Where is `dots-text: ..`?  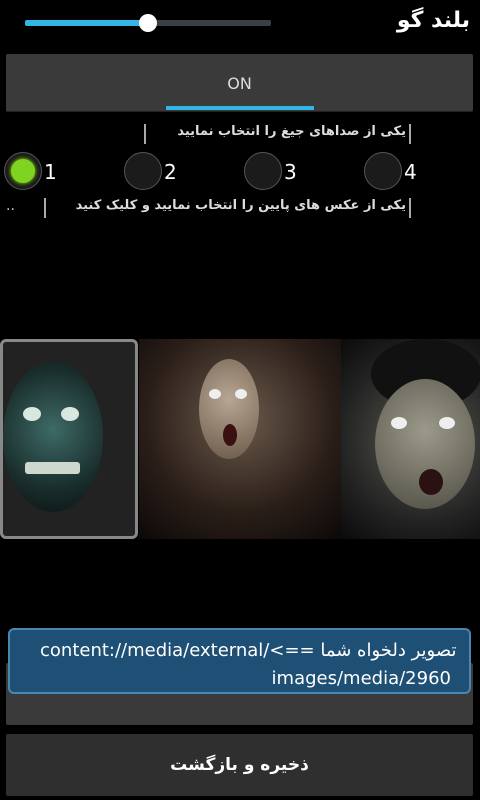 dots-text: .. is located at coordinates (10, 206).